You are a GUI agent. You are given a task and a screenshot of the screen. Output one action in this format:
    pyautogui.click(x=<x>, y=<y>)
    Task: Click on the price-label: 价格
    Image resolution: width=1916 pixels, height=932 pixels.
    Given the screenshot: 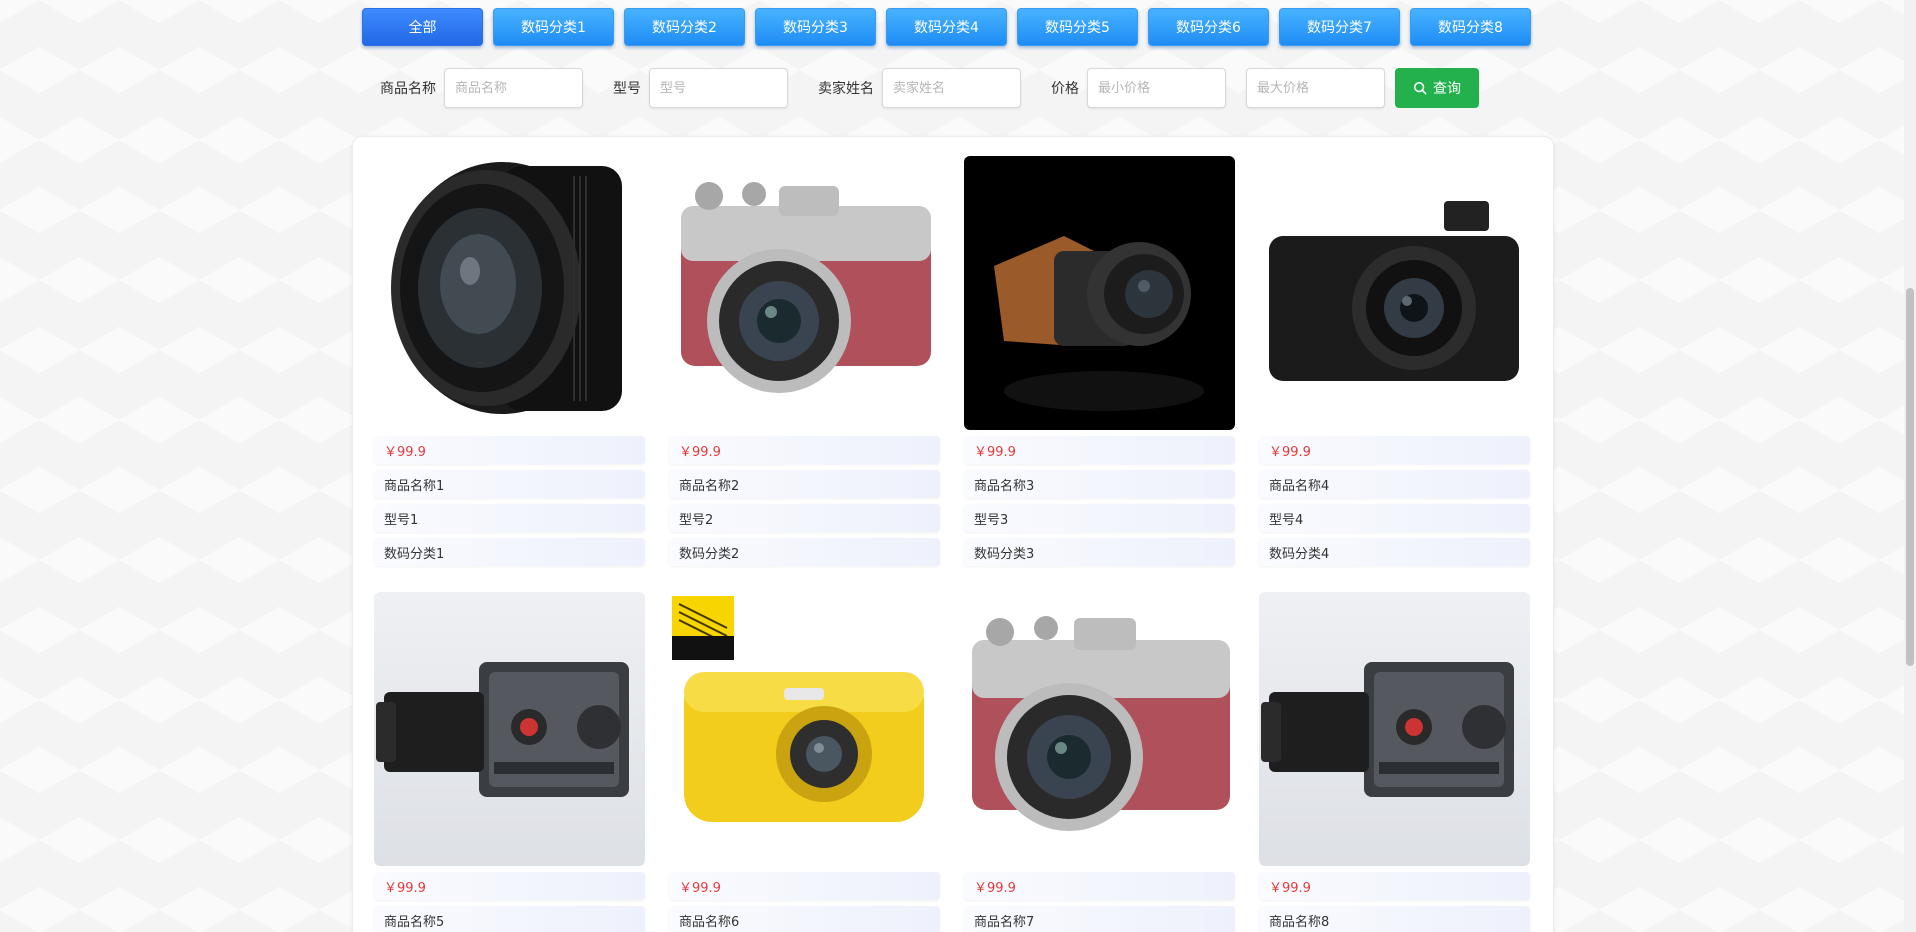 What is the action you would take?
    pyautogui.click(x=1065, y=89)
    